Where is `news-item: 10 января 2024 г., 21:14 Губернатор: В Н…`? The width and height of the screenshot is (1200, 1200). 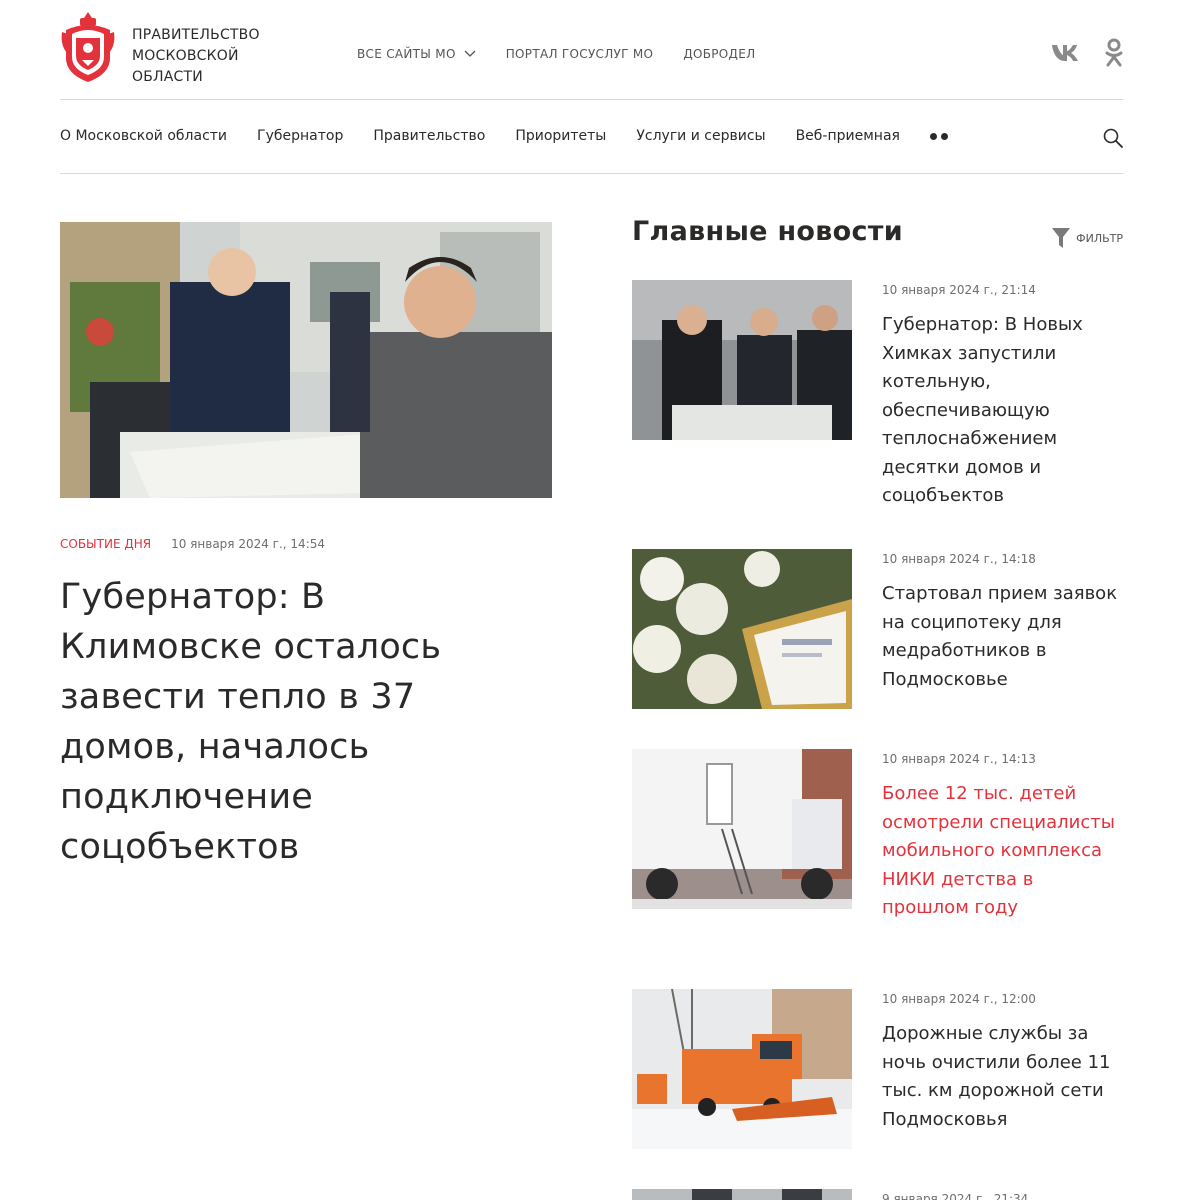 news-item: 10 января 2024 г., 21:14 Губернатор: В Н… is located at coordinates (877, 400).